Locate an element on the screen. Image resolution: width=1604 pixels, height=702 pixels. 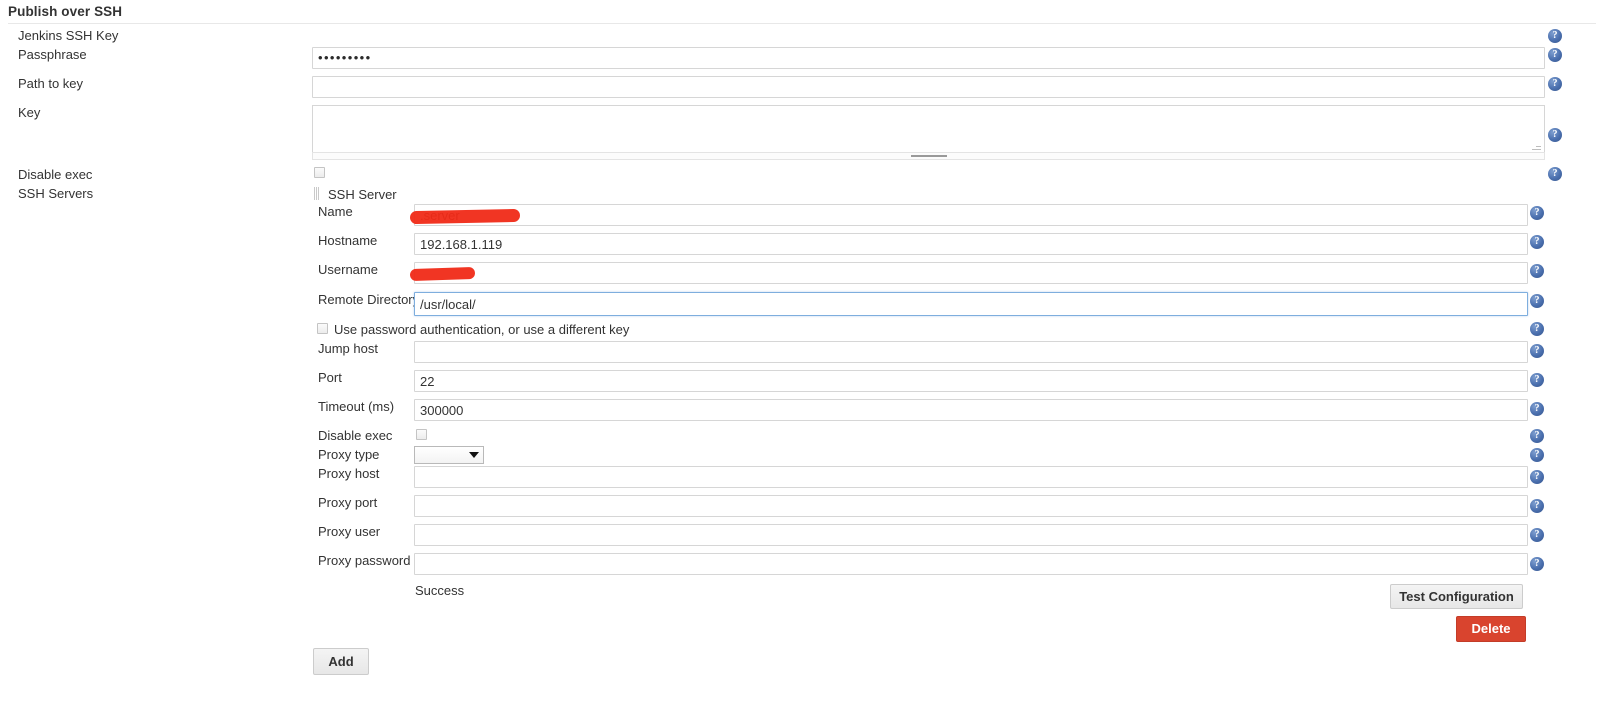
path-to-key-label: Path to key is located at coordinates (51, 83).